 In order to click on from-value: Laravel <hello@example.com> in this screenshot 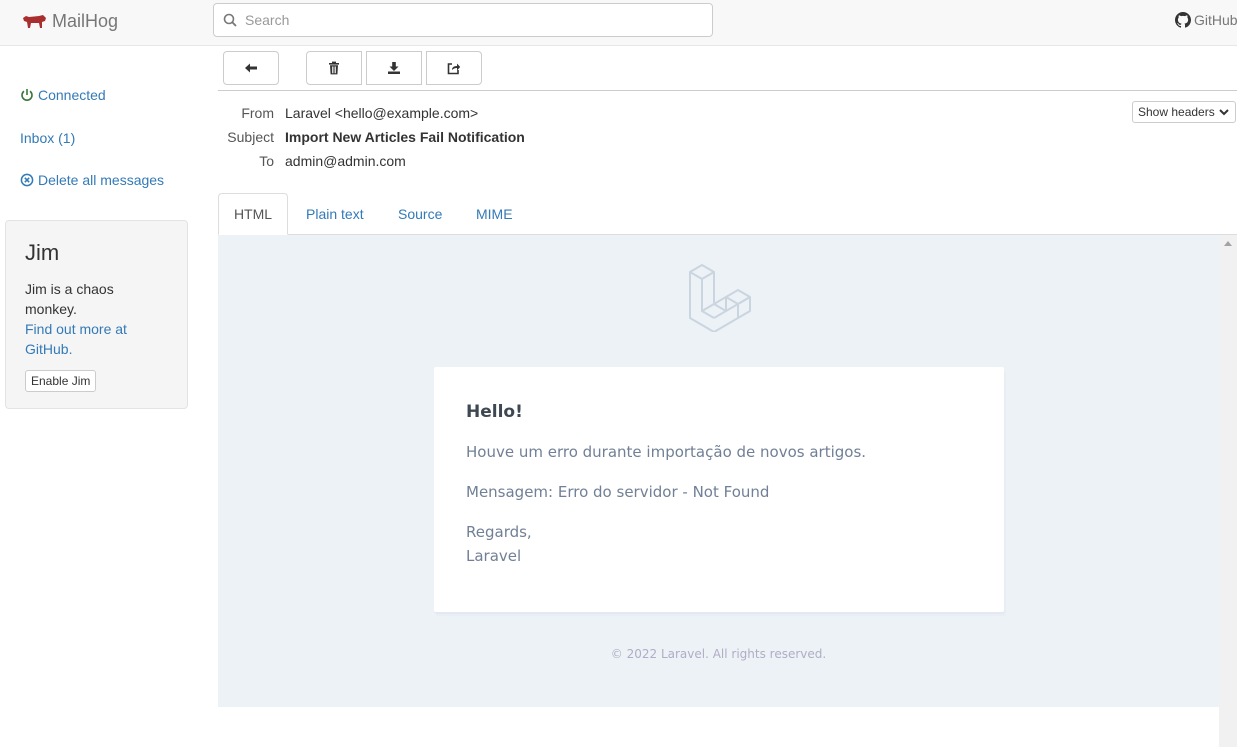, I will do `click(382, 113)`.